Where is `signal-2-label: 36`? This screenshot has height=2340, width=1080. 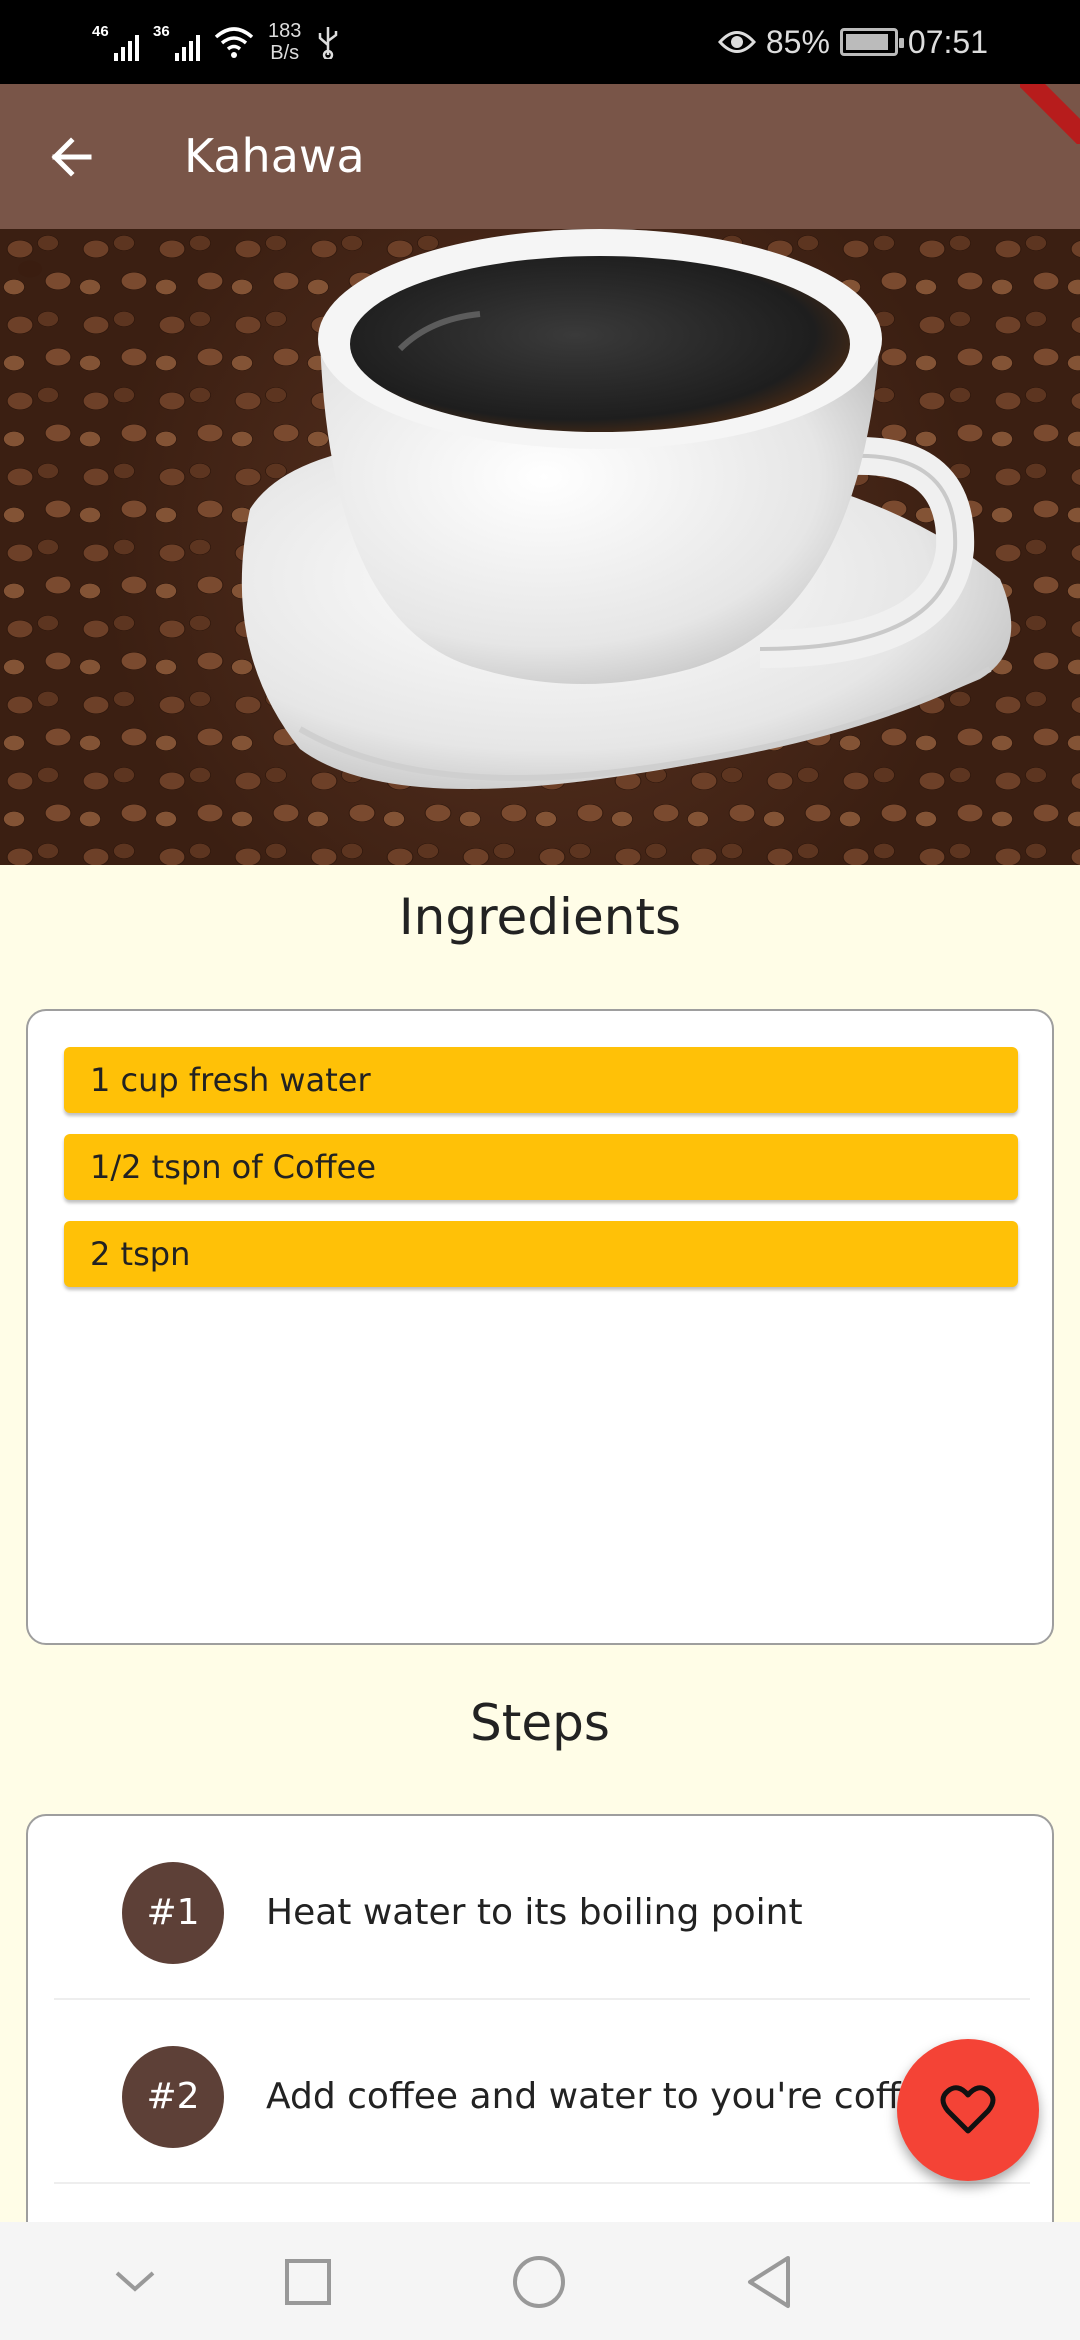
signal-2-label: 36 is located at coordinates (161, 31).